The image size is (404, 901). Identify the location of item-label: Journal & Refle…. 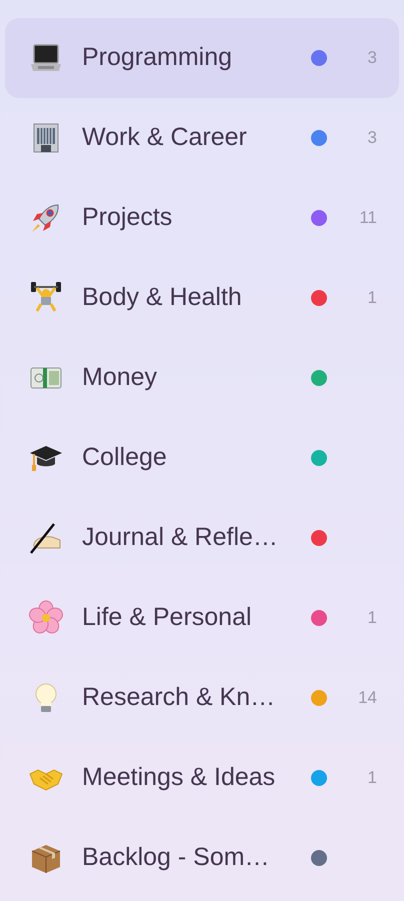
(180, 538).